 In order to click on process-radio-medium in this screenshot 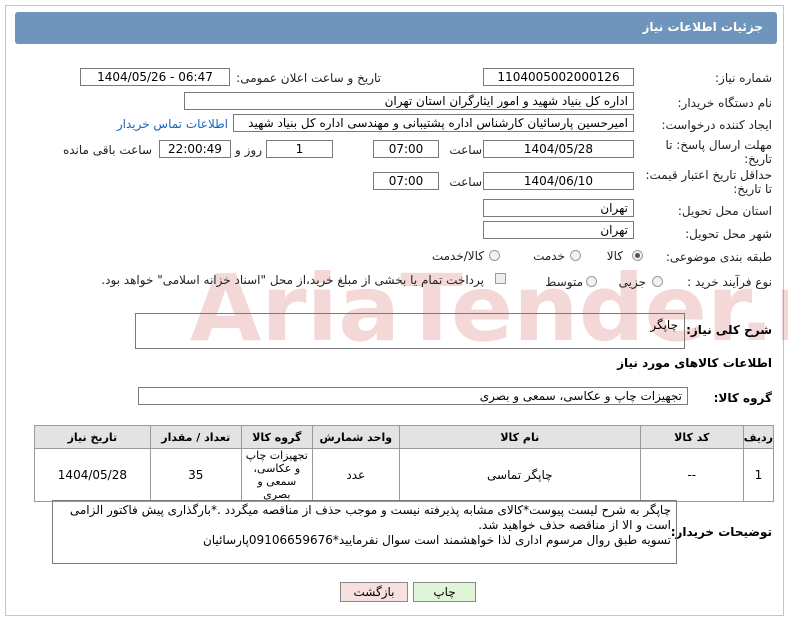, I will do `click(591, 281)`.